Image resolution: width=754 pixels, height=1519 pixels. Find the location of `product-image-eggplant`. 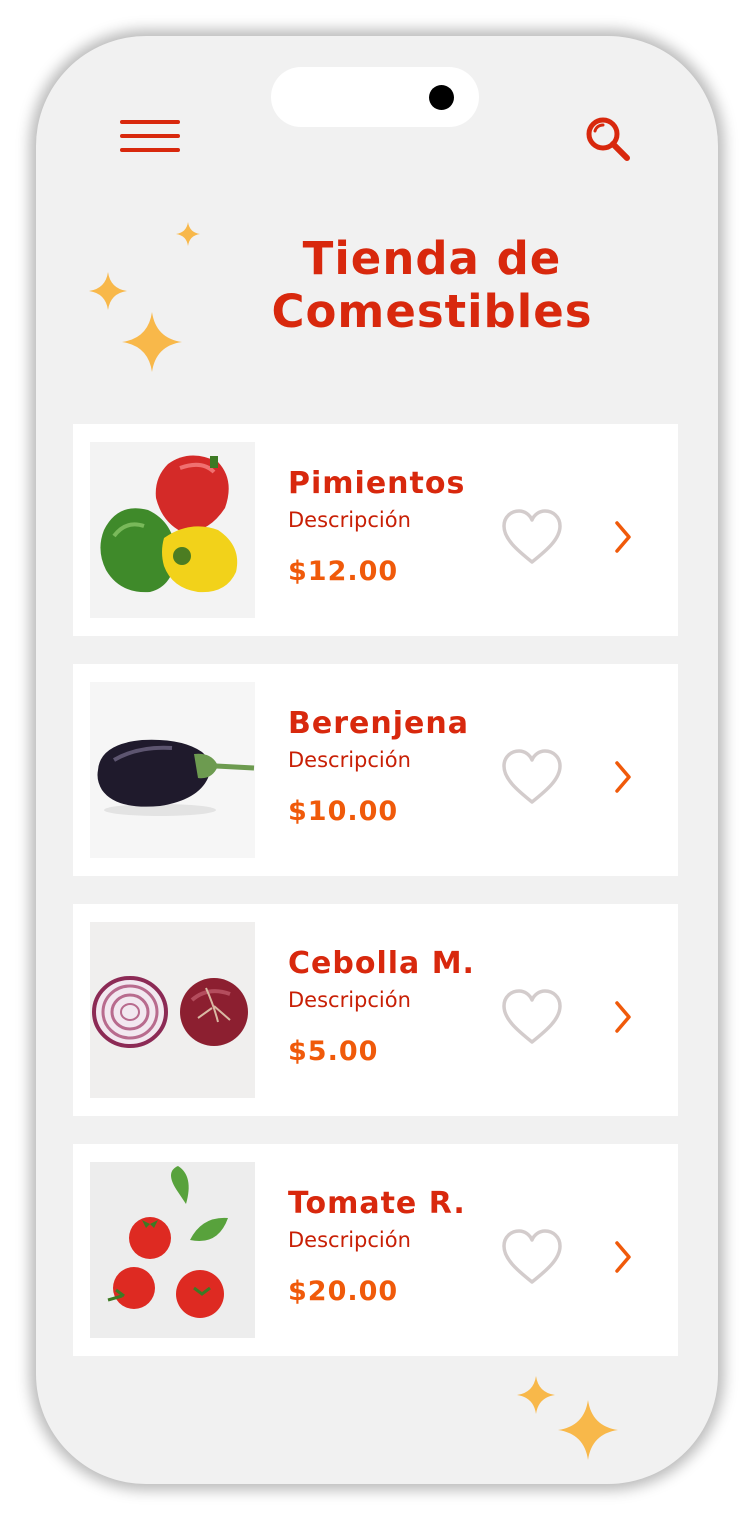

product-image-eggplant is located at coordinates (172, 770).